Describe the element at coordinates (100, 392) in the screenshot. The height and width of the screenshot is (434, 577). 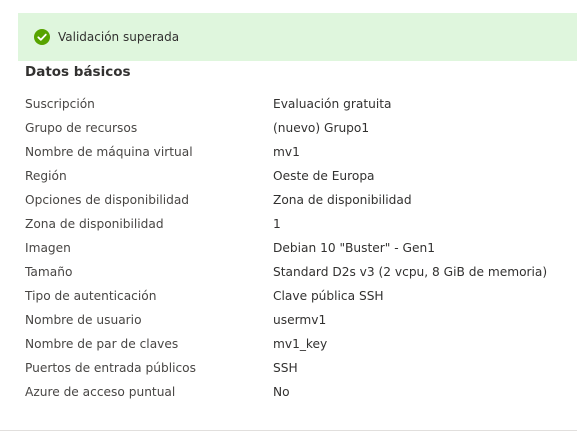
I see `detail-label: Azure de acceso puntual` at that location.